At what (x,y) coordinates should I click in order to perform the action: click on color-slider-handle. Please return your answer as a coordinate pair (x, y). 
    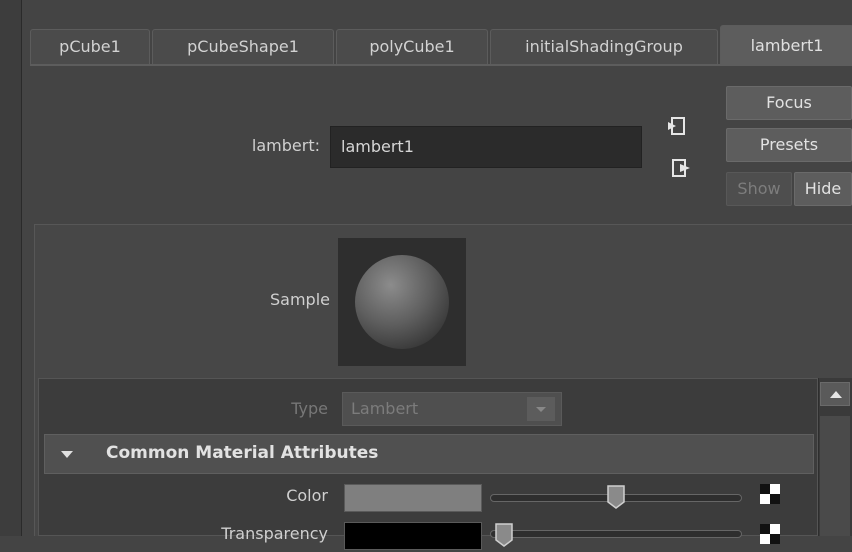
    Looking at the image, I should click on (616, 497).